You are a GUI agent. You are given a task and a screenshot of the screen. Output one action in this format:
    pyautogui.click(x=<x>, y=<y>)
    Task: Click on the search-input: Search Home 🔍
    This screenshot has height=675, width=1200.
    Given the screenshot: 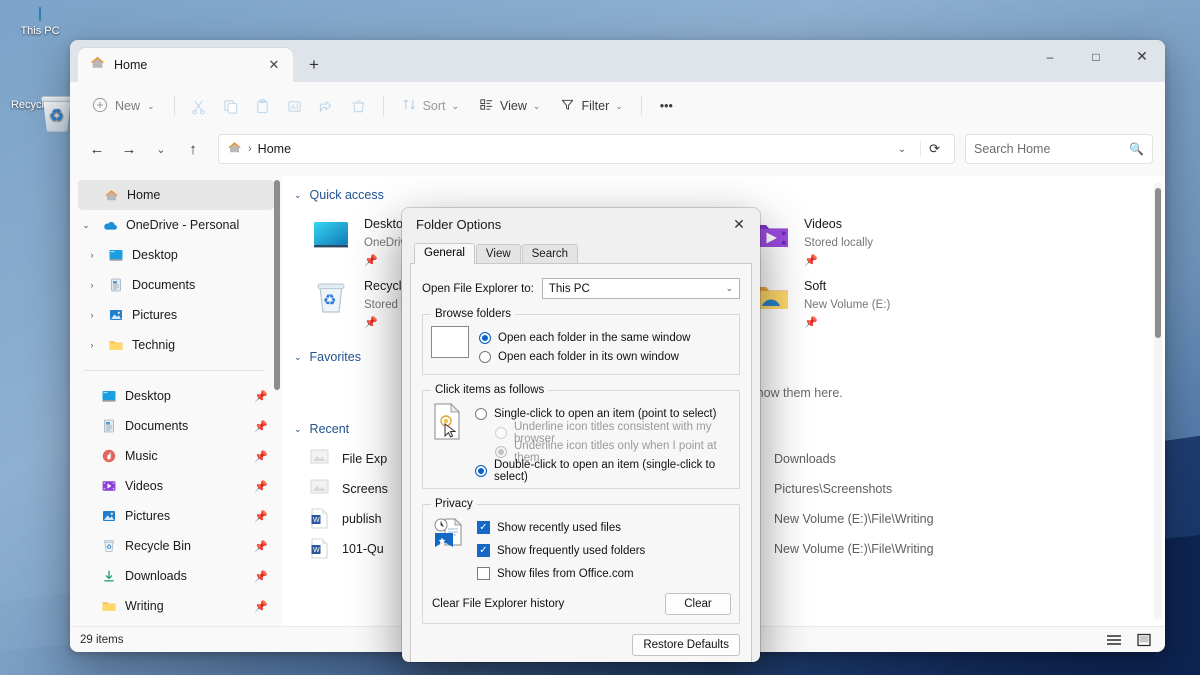 What is the action you would take?
    pyautogui.click(x=1059, y=149)
    